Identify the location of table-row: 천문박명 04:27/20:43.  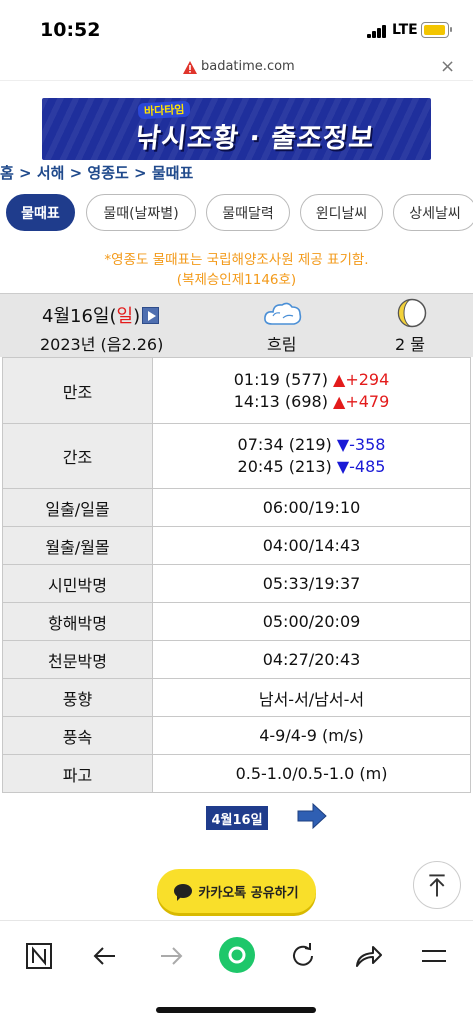
(236, 659).